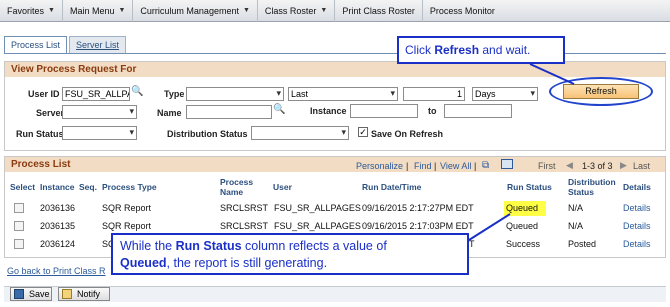  I want to click on col-process-name: Process Name, so click(240, 188).